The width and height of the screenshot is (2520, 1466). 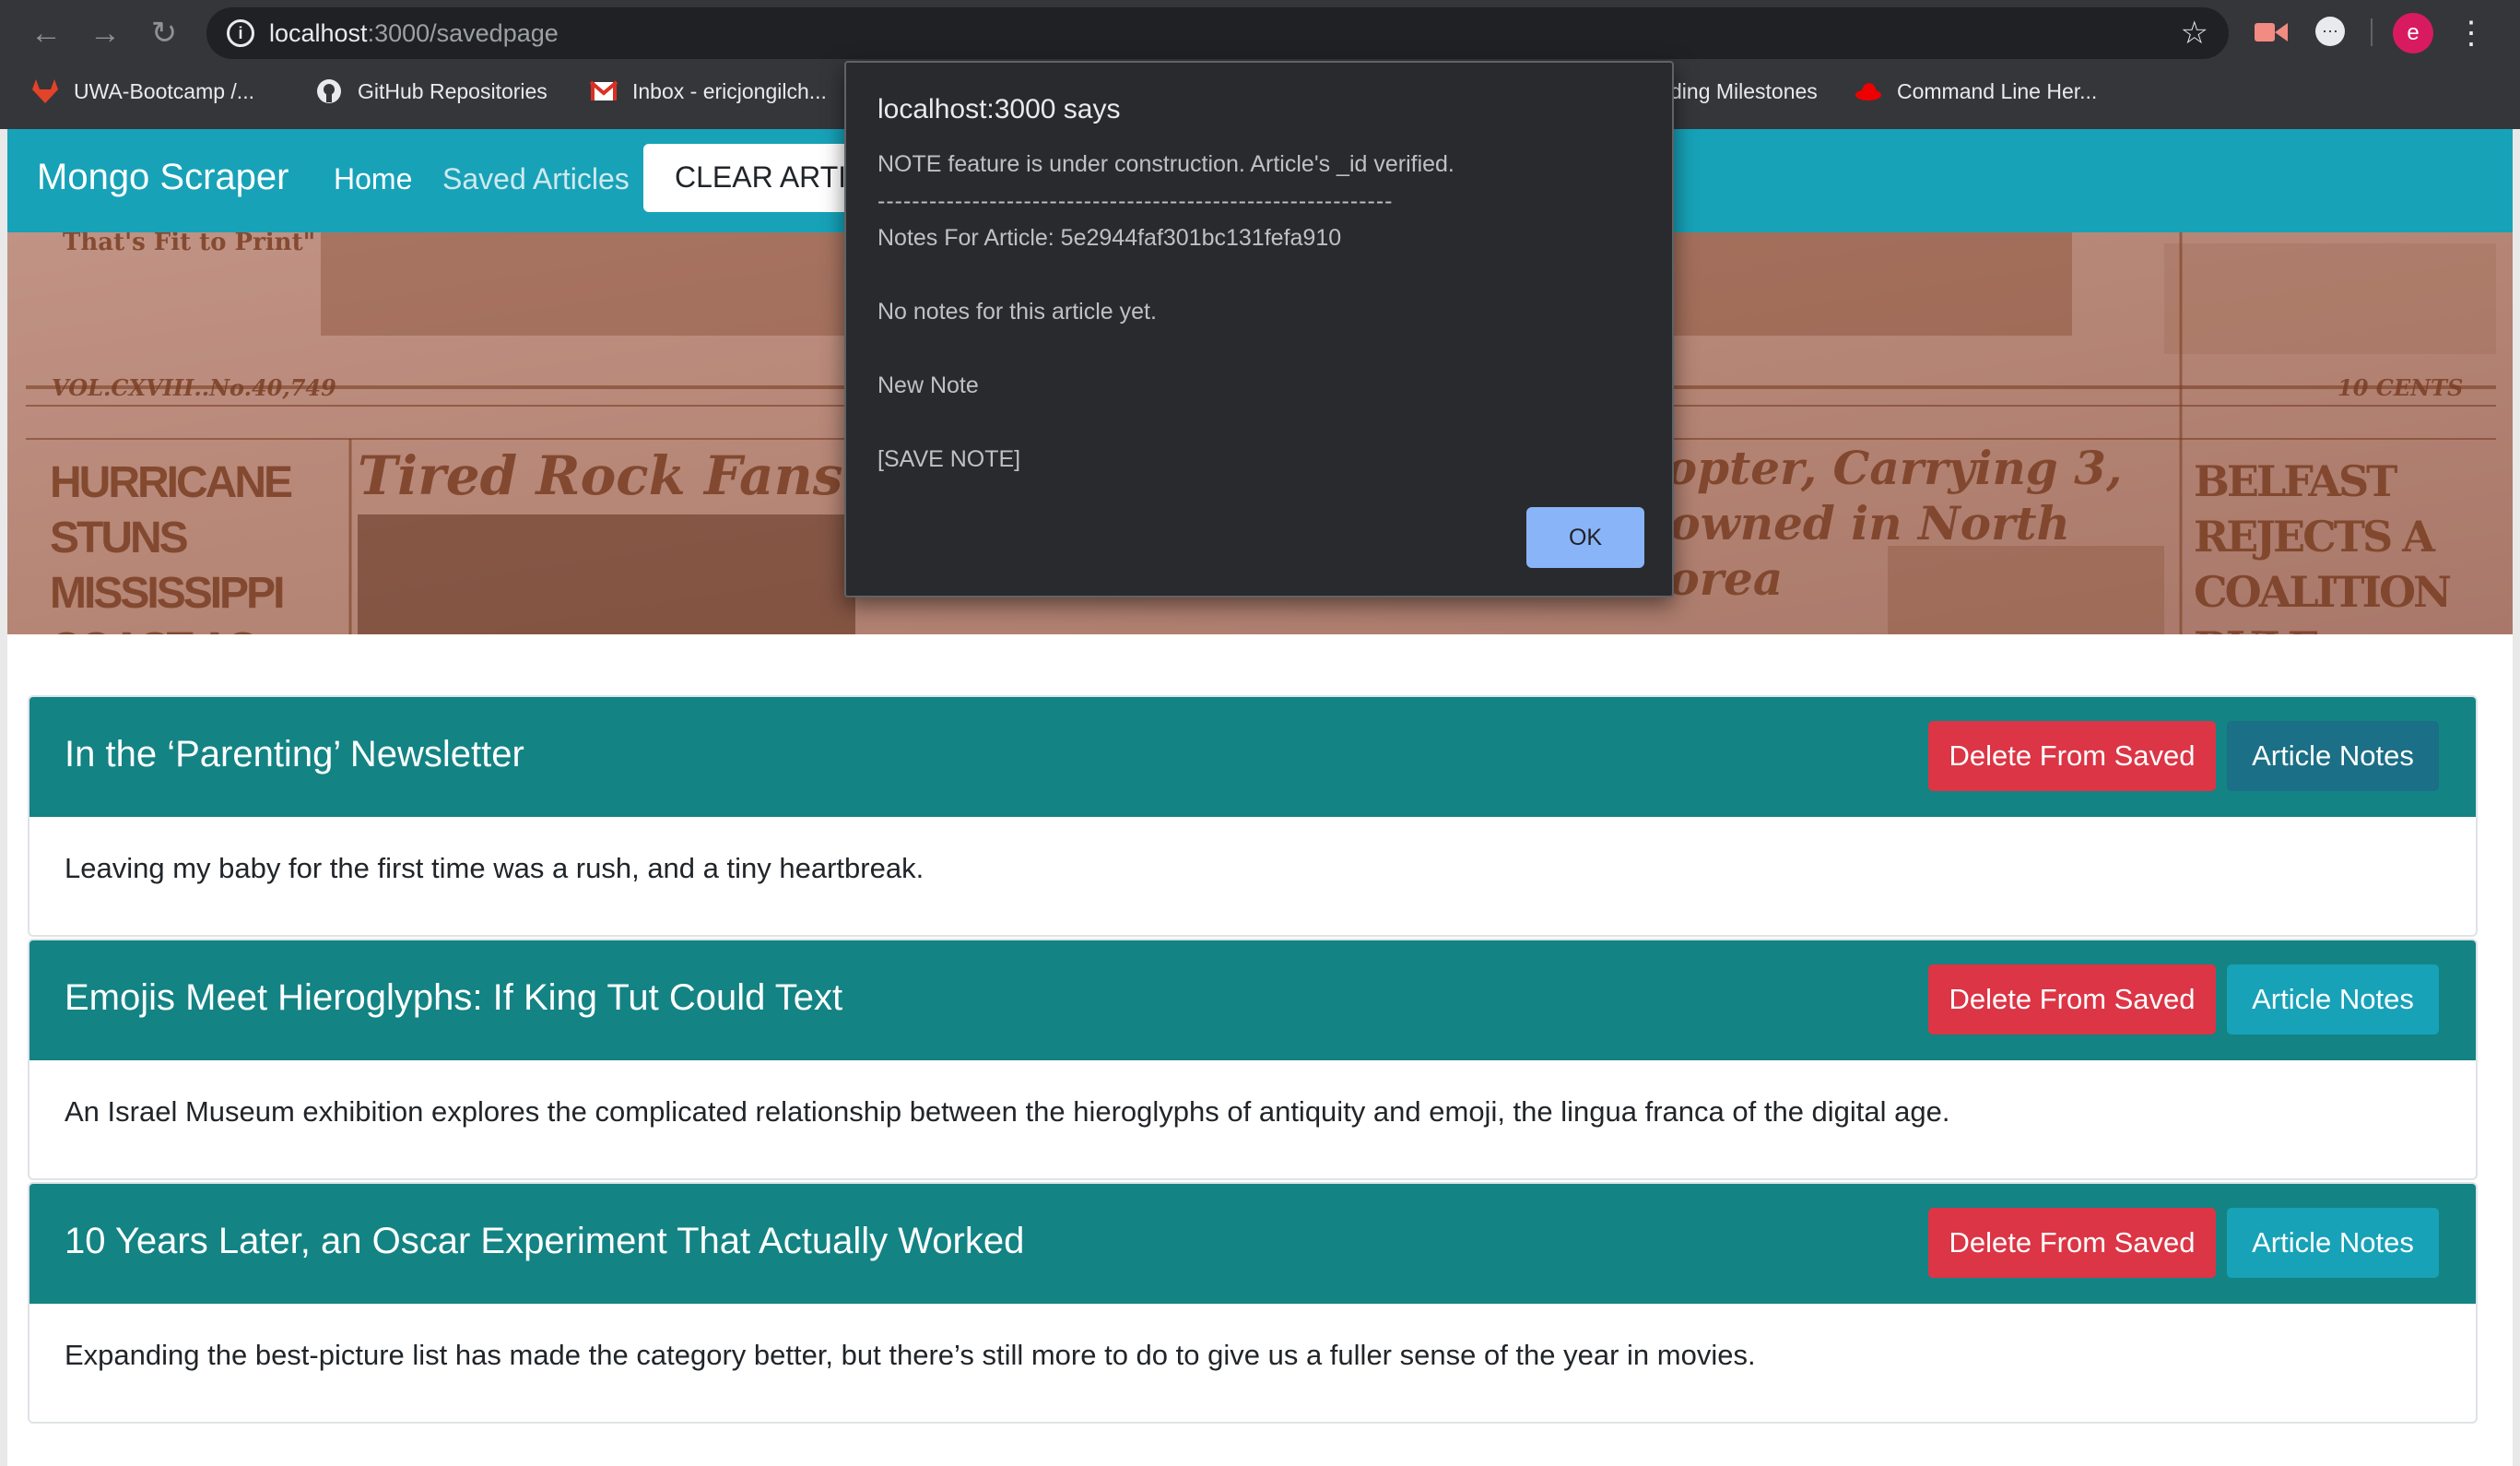 I want to click on bookmark-milestones: ding Milestones, so click(x=1744, y=91).